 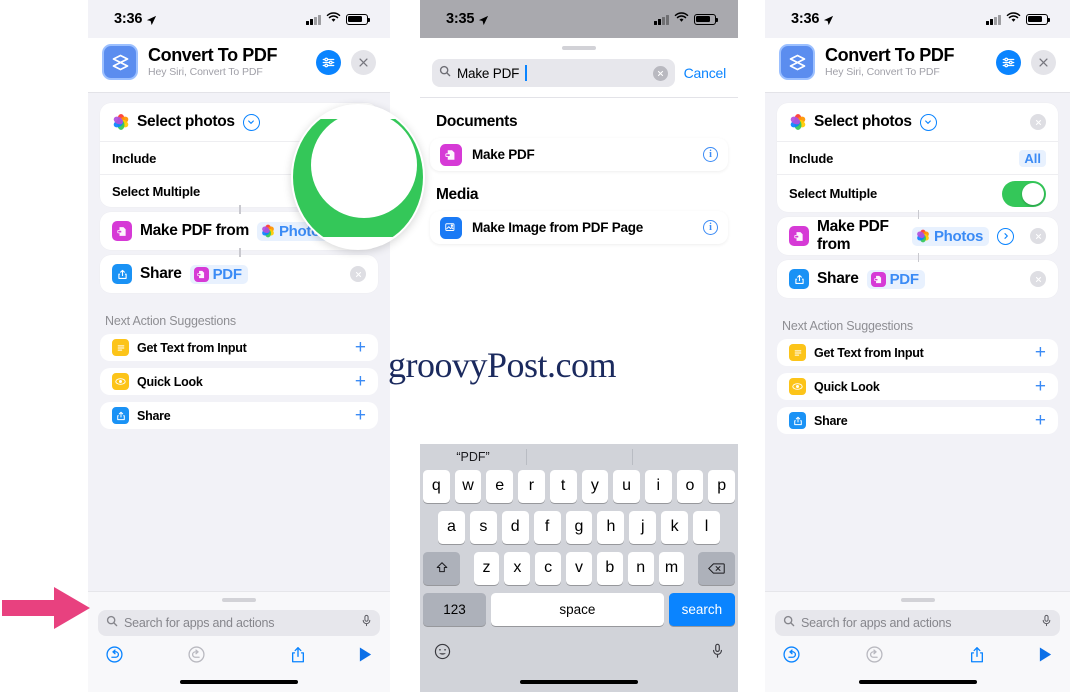 I want to click on param-row-include: Include All, so click(x=917, y=157).